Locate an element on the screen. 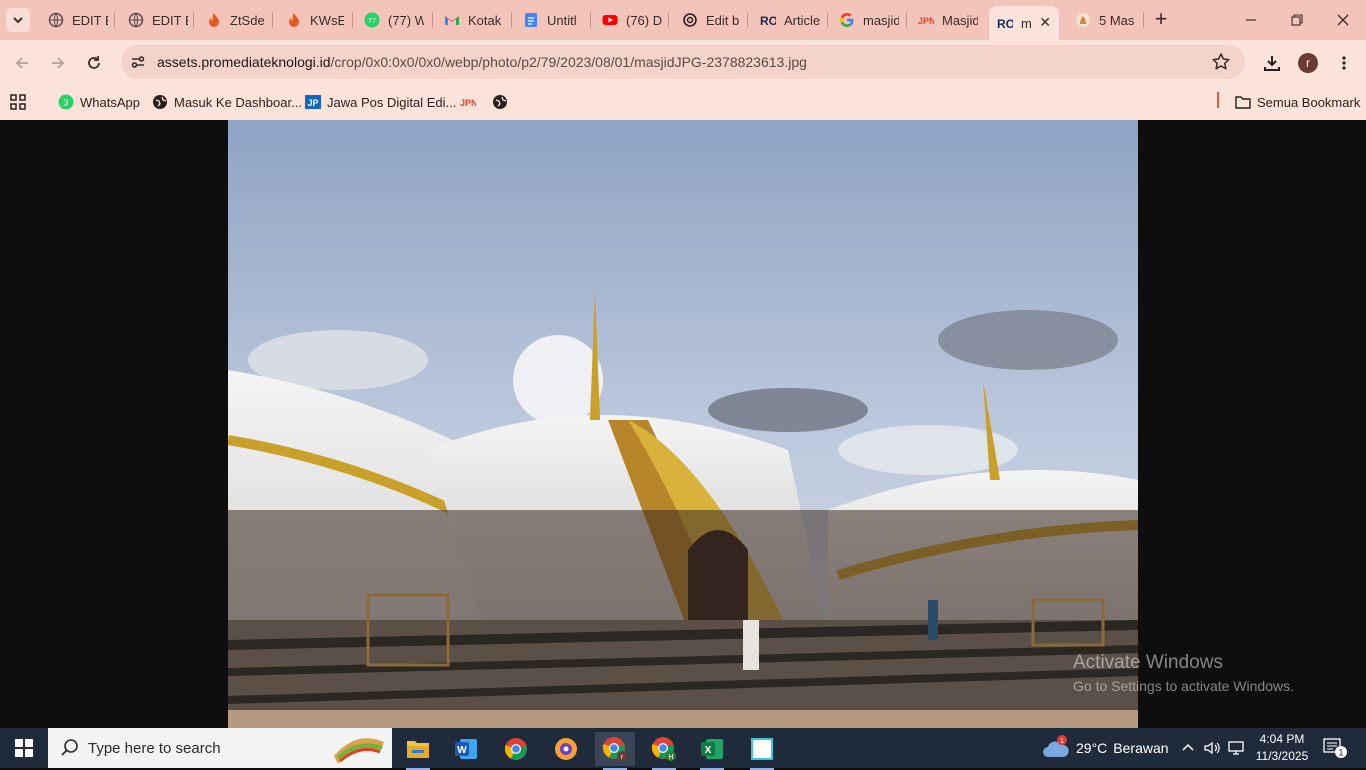  site-icon is located at coordinates (1083, 20).